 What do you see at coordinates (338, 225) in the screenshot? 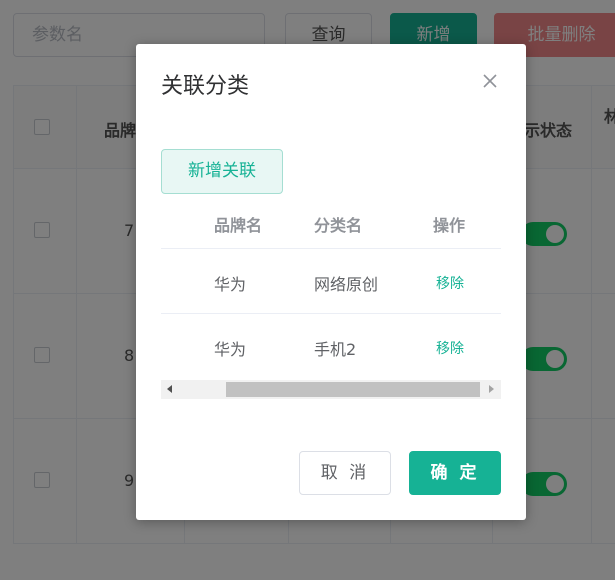
I see `column-category-name: 分类名` at bounding box center [338, 225].